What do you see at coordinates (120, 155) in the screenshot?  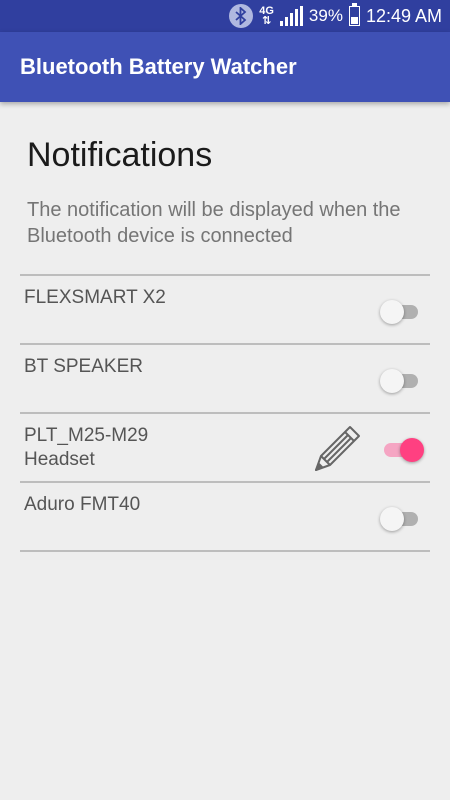 I see `page-heading: Notifications` at bounding box center [120, 155].